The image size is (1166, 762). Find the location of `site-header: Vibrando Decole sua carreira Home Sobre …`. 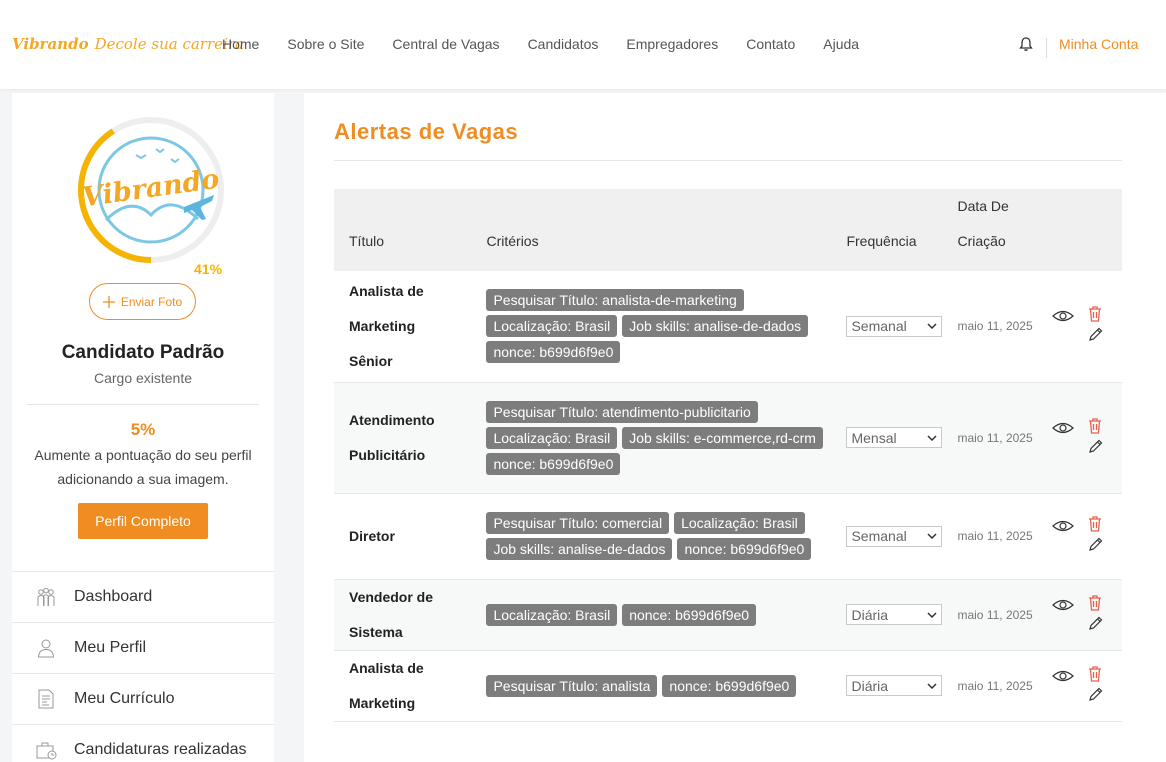

site-header: Vibrando Decole sua carreira Home Sobre … is located at coordinates (583, 44).